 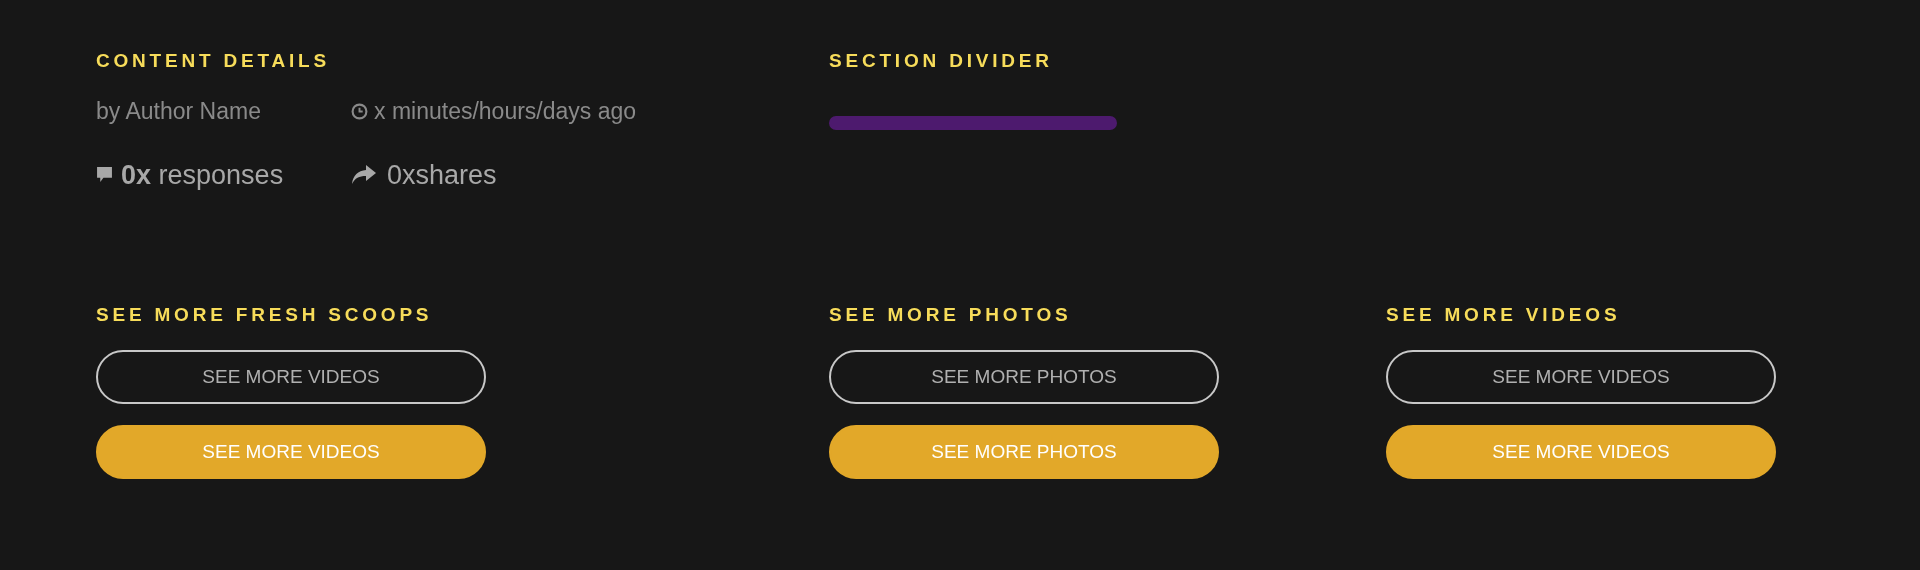 I want to click on response-count: 0x responses, so click(x=203, y=175).